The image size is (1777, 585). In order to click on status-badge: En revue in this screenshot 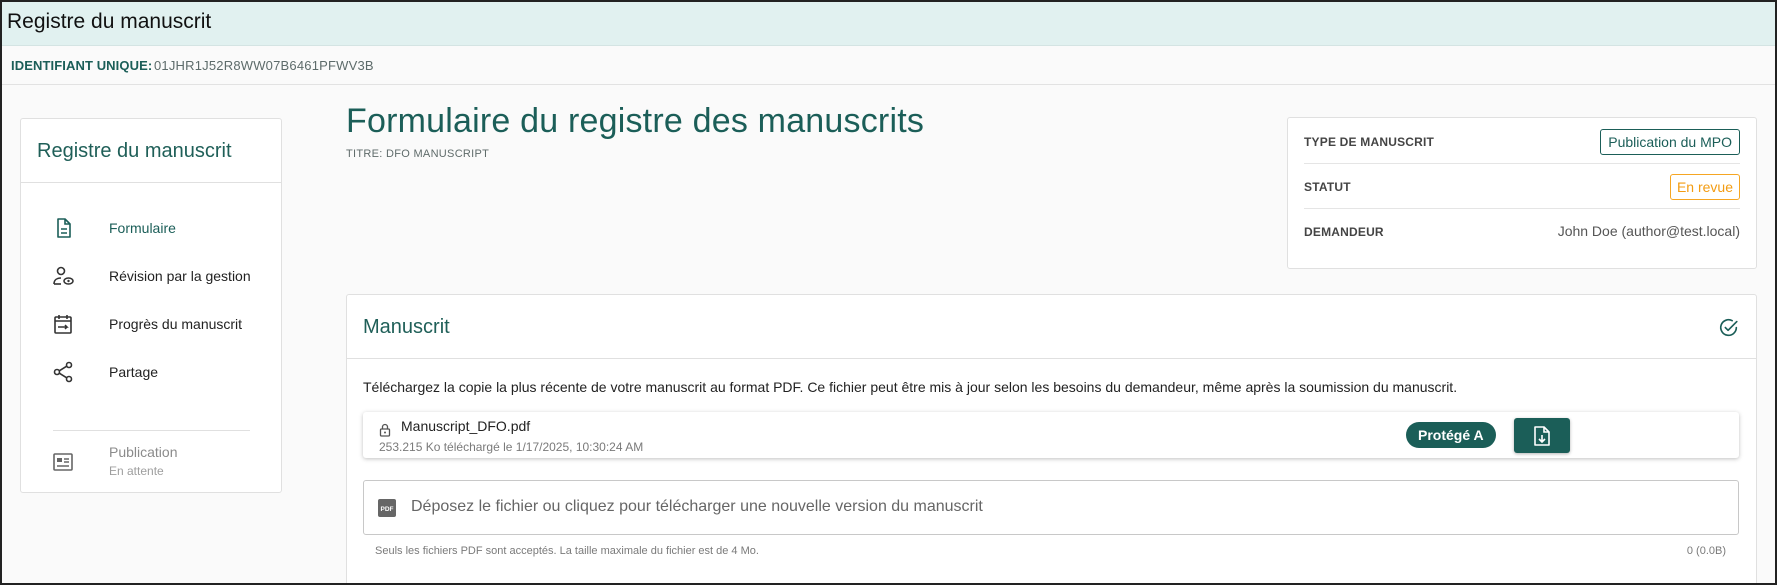, I will do `click(1704, 187)`.